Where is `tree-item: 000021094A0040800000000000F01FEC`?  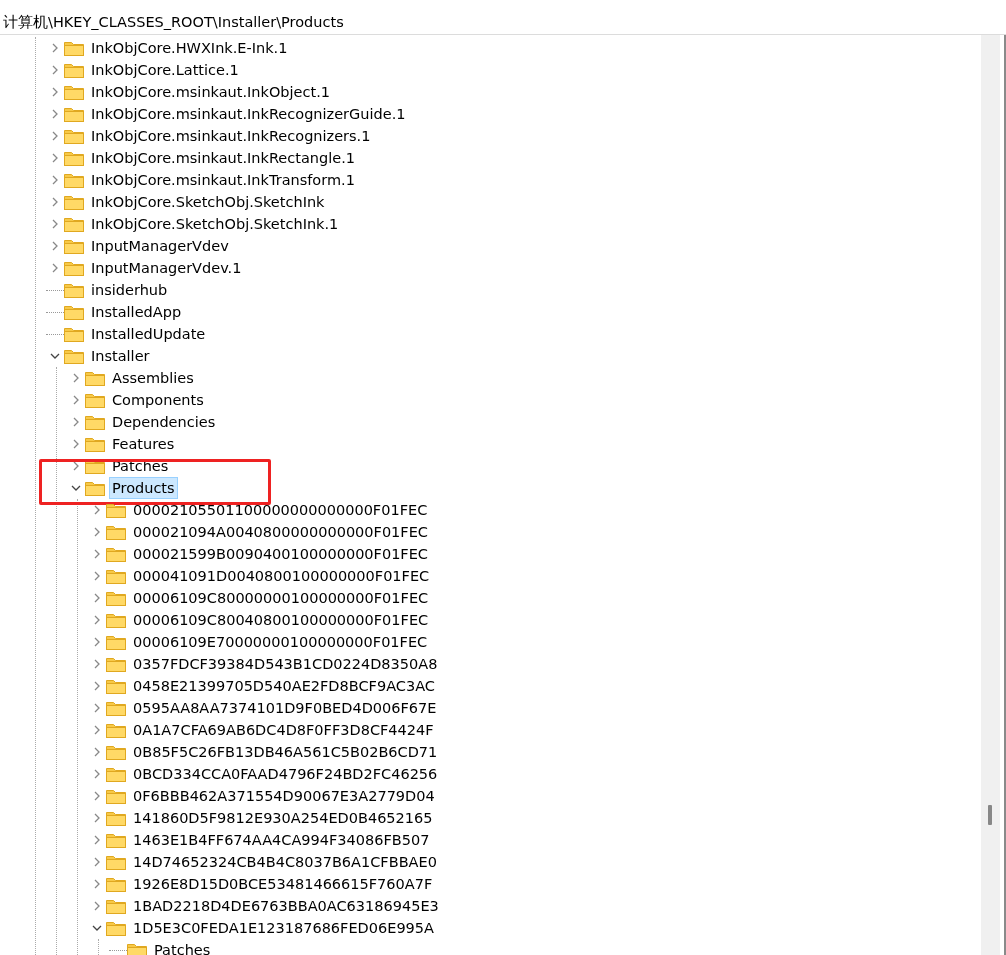 tree-item: 000021094A0040800000000000F01FEC is located at coordinates (280, 532).